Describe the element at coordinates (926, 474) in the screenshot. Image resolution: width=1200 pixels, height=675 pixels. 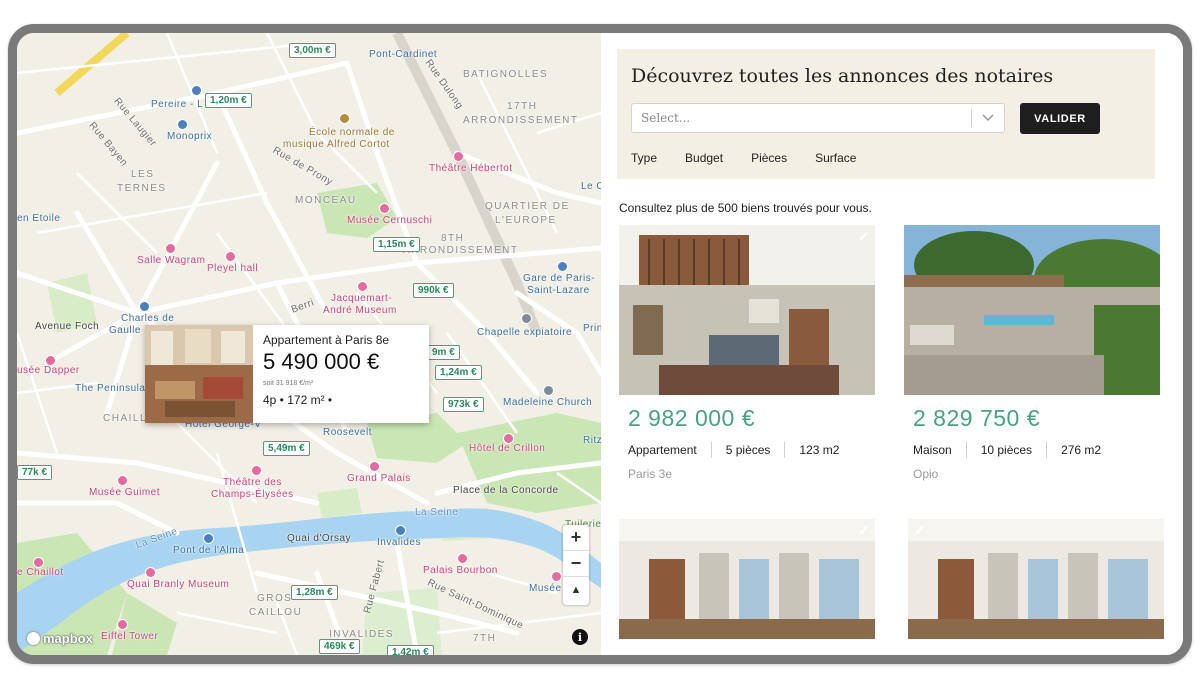
I see `listing-location: Opio` at that location.